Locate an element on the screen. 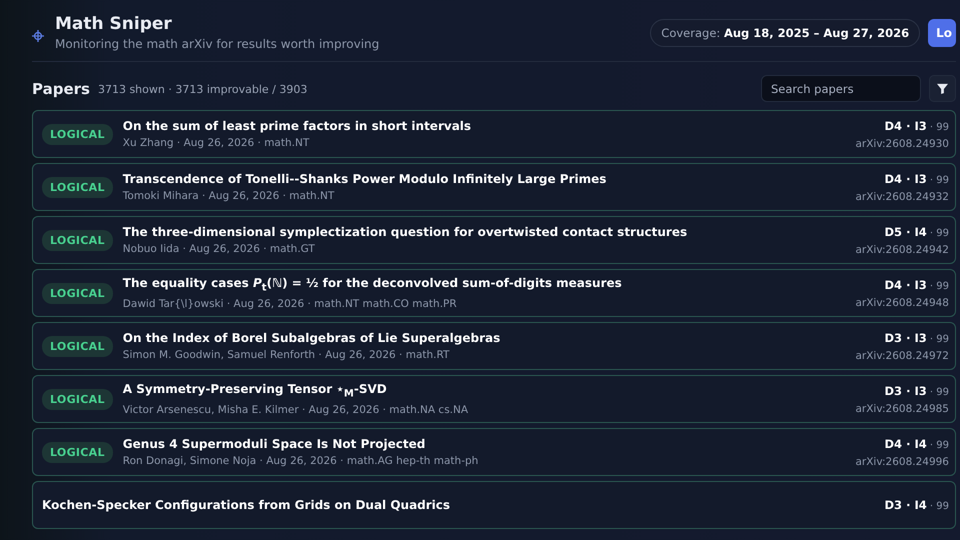  paper-meta: Victor Arsenescu, Misha E. Kilmer · Aug 26, 2026 · math.NA cs.NA is located at coordinates (296, 410).